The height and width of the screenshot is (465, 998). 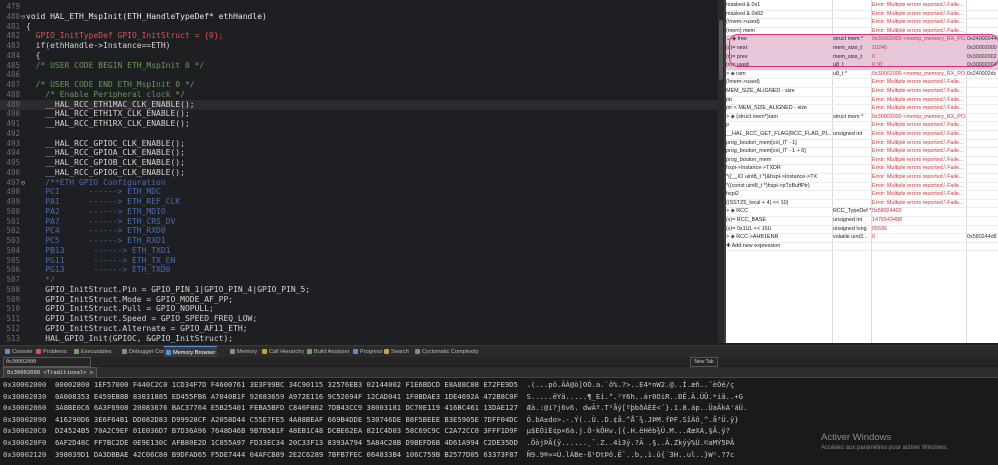 What do you see at coordinates (753, 168) in the screenshot?
I see `expression-name: hspi->Instance->TXDR` at bounding box center [753, 168].